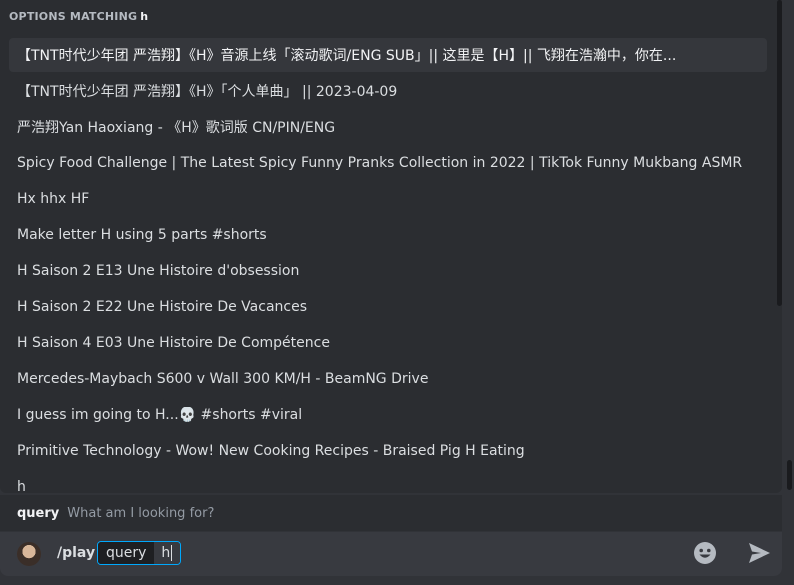  I want to click on option-label: Hx hhx HF, so click(53, 199).